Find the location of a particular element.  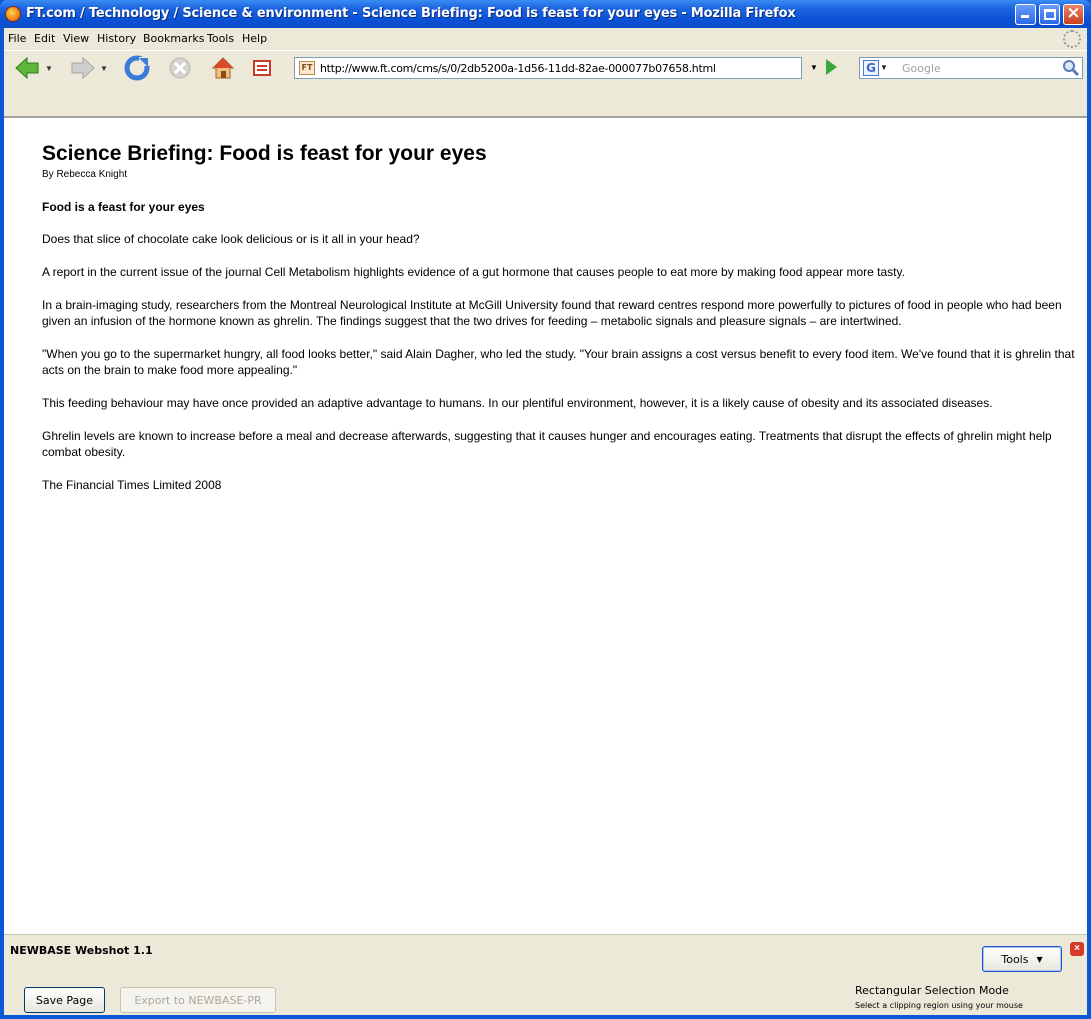

panel-close-icon: × is located at coordinates (1077, 949).